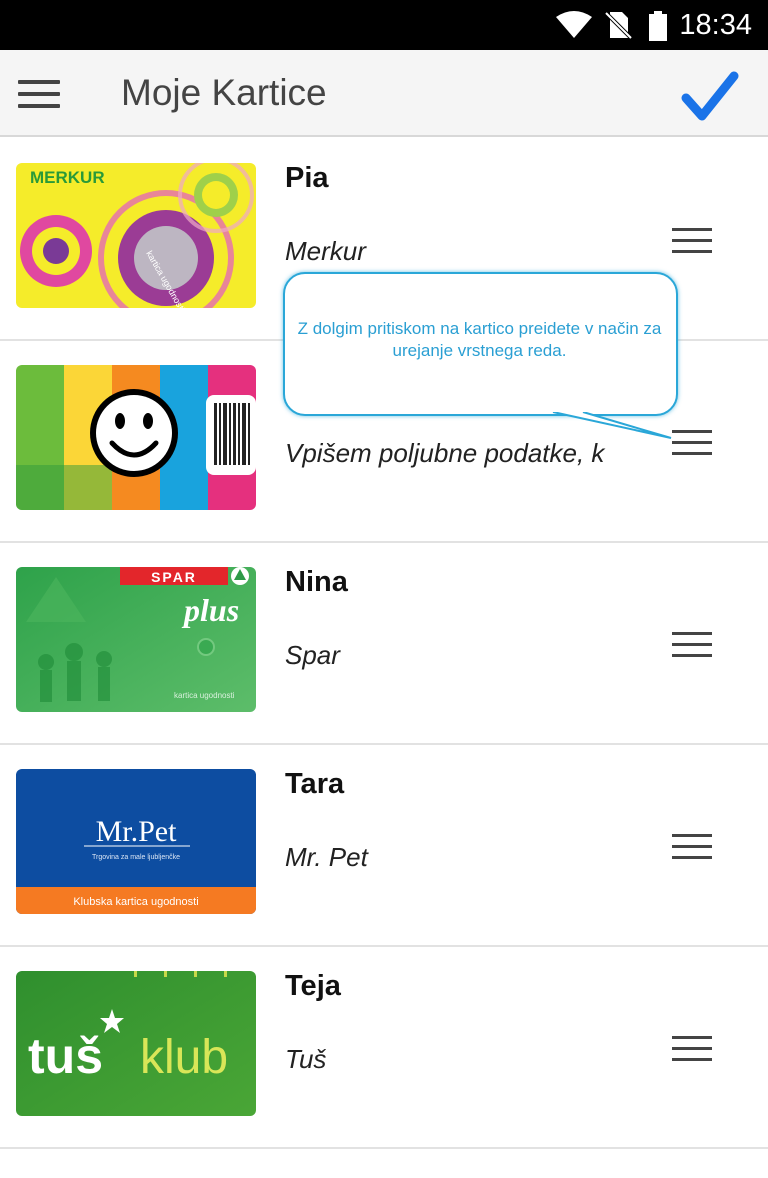 Image resolution: width=768 pixels, height=1178 pixels. I want to click on card-holder-name: Teja, so click(313, 986).